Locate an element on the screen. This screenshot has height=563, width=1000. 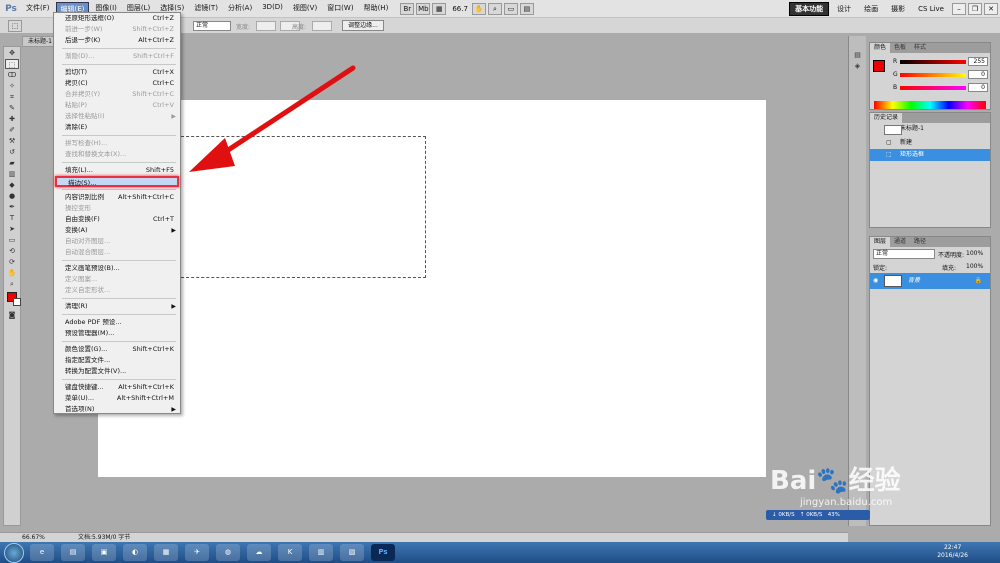
edit-menu-item: 填充(L)... Shift+F5 is located at coordinates (117, 170).